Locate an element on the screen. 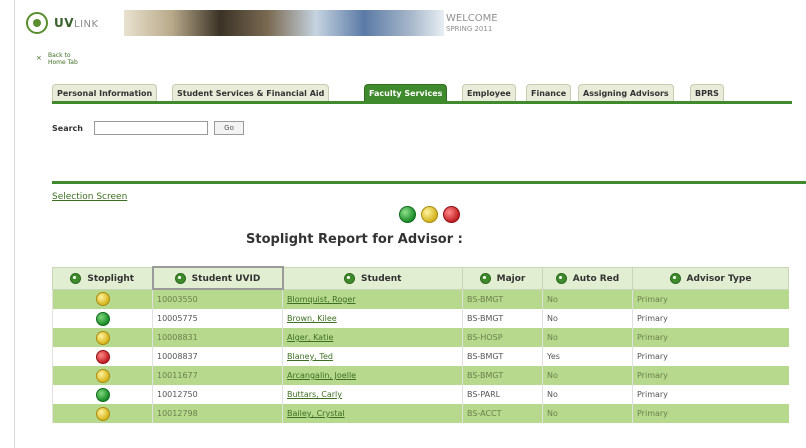 The image size is (806, 448). column-header-auto-red: Auto Red is located at coordinates (587, 278).